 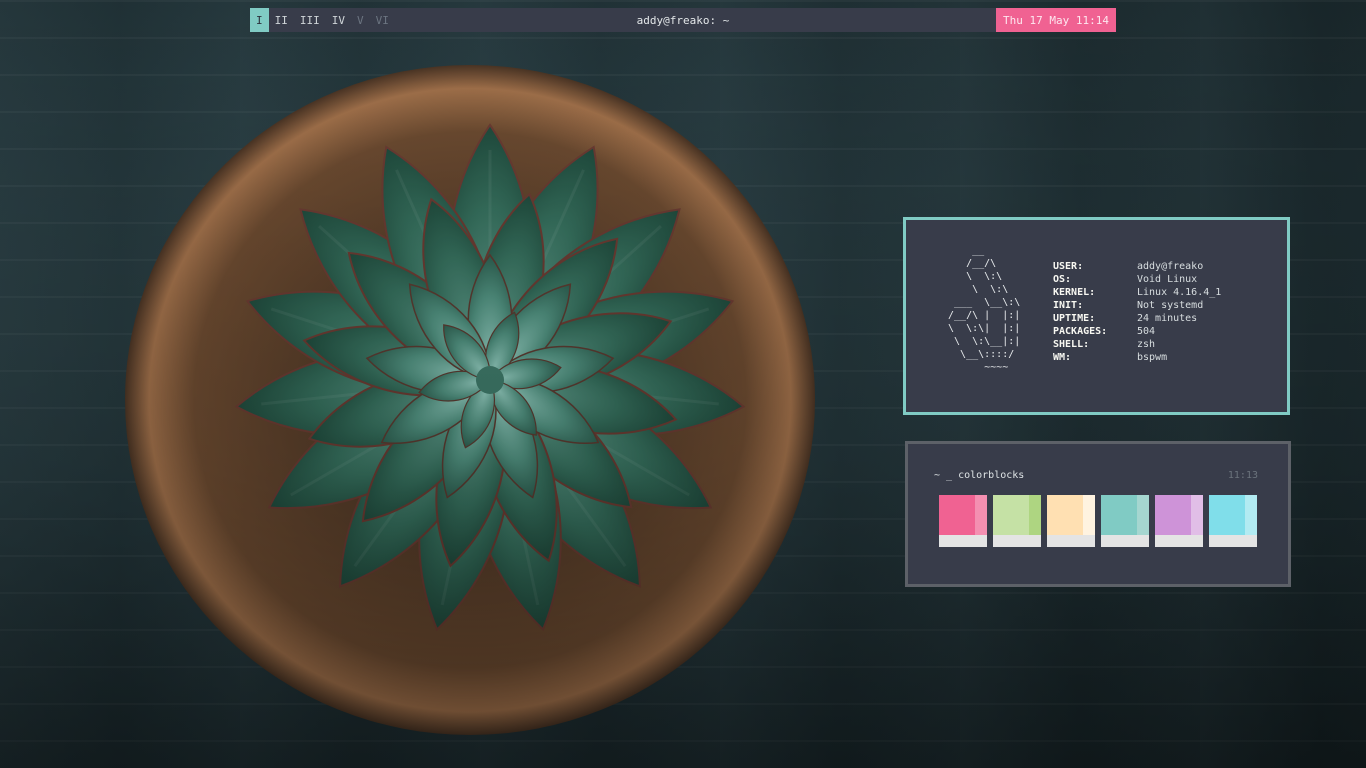 I want to click on workspace-2: II, so click(x=281, y=20).